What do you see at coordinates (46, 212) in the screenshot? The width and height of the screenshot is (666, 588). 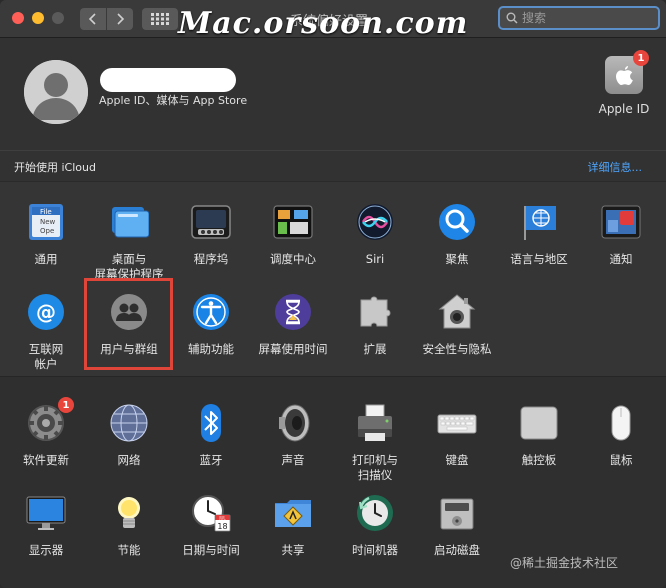 I see `svg-text: File` at bounding box center [46, 212].